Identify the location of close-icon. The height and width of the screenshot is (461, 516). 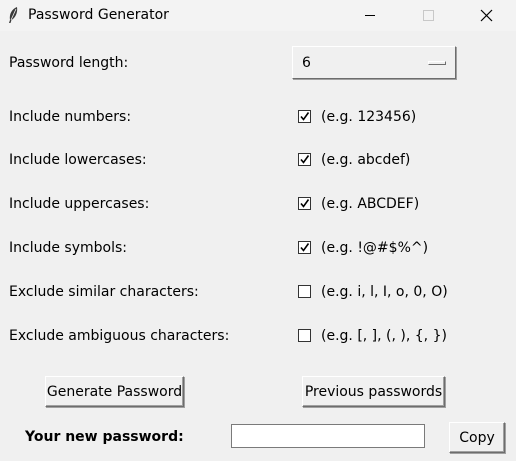
(486, 15).